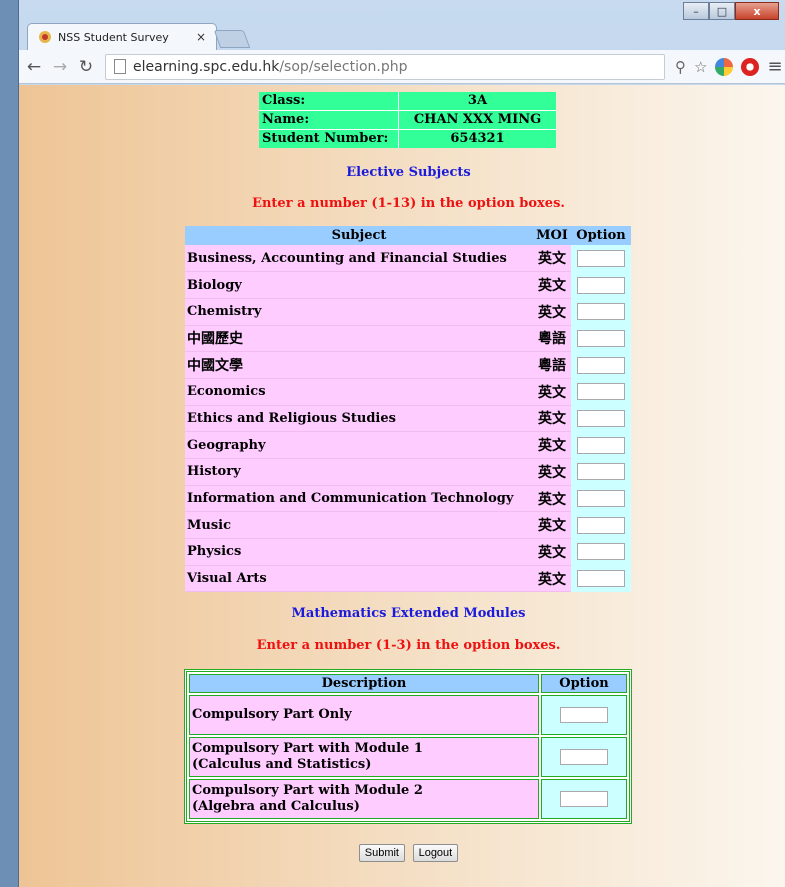 This screenshot has width=785, height=887. I want to click on option-input-ict, so click(601, 499).